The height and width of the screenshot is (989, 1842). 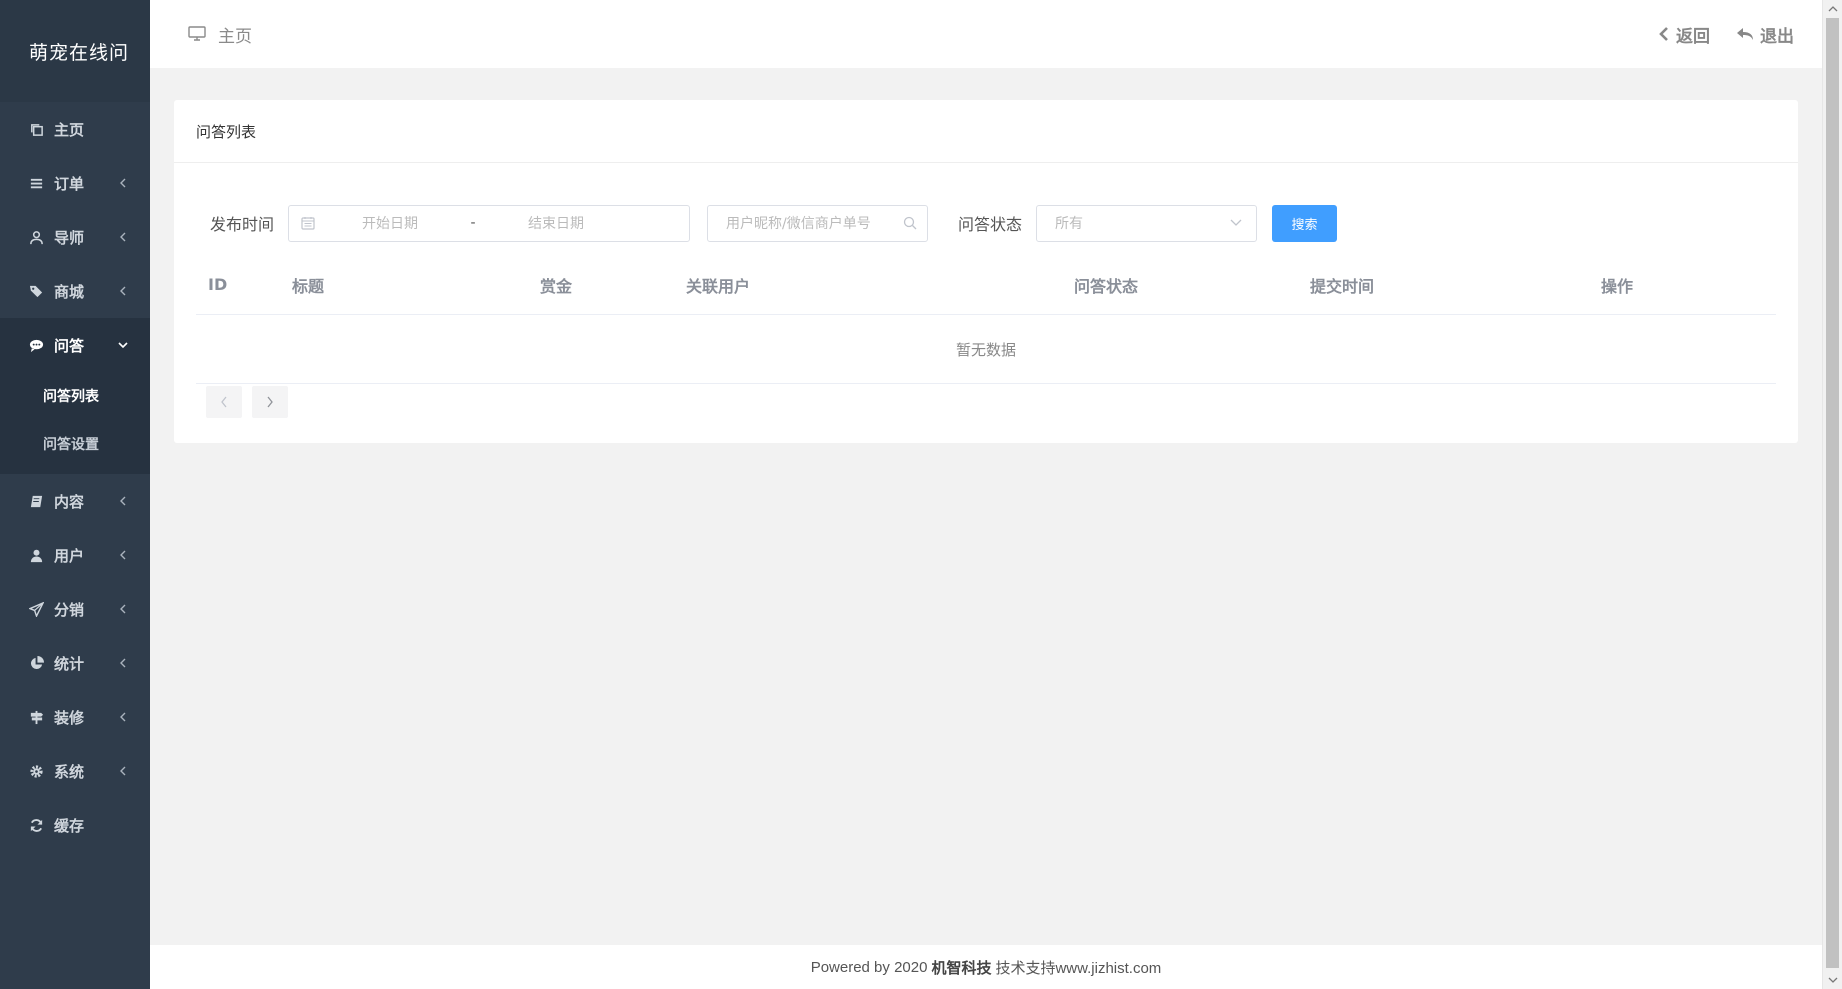 What do you see at coordinates (36, 129) in the screenshot?
I see `copy-icon` at bounding box center [36, 129].